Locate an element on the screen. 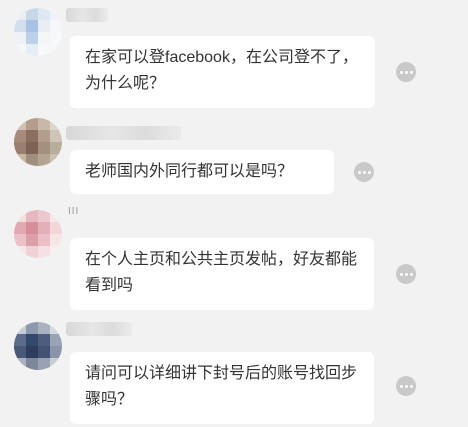 This screenshot has width=468, height=427. comment-text: 在家可以登facebook，在公司登不了，为什么呢？ is located at coordinates (221, 70).